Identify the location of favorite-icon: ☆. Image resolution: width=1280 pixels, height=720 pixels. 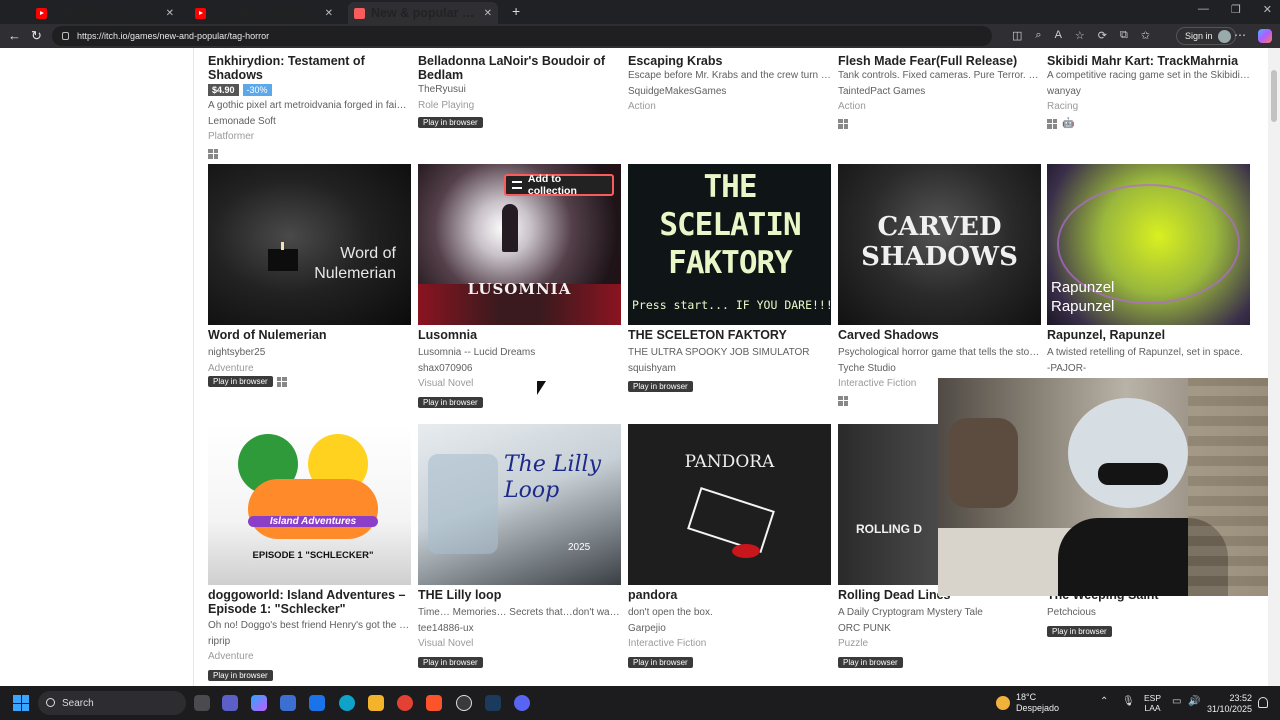
(1080, 35).